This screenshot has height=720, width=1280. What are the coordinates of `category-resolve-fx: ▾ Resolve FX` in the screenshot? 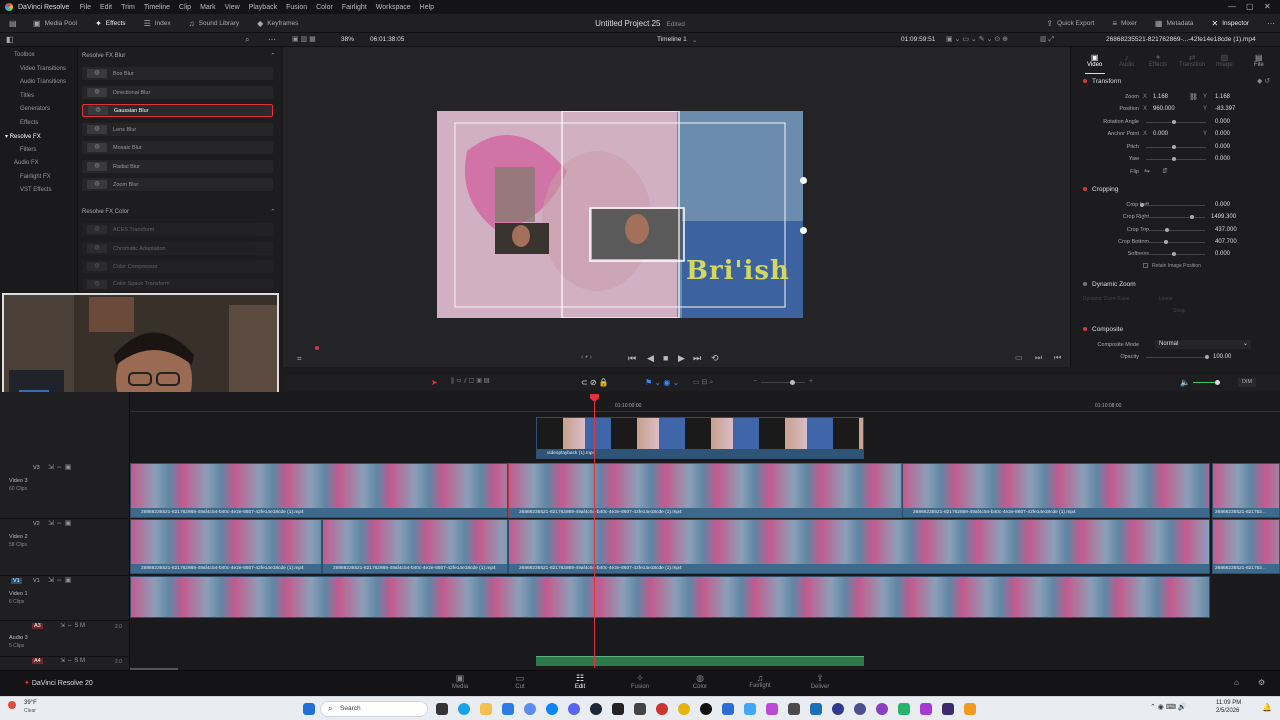 It's located at (23, 136).